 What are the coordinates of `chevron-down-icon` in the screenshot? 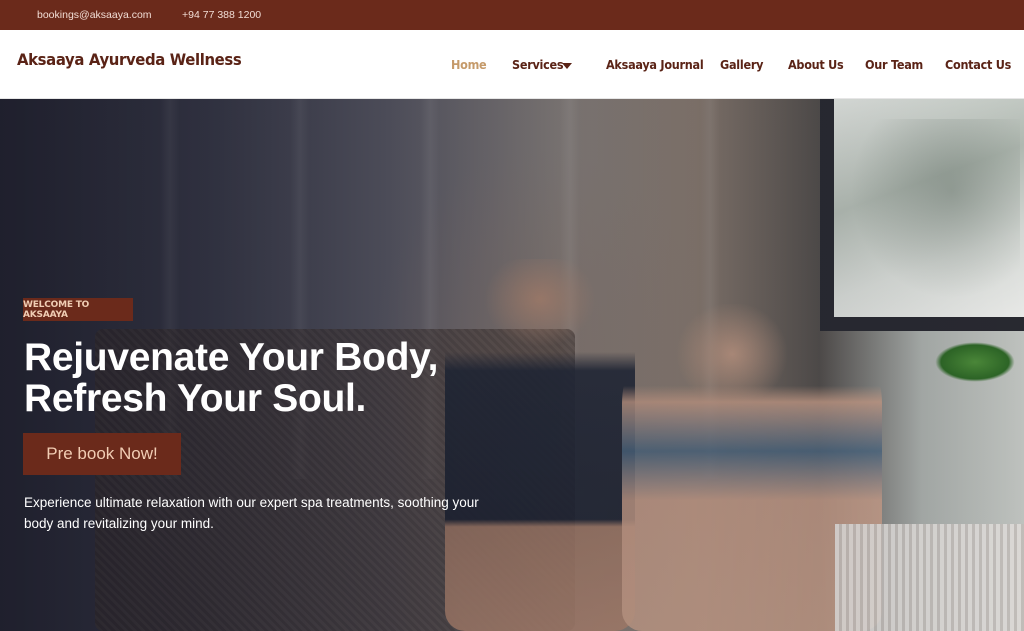 It's located at (567, 66).